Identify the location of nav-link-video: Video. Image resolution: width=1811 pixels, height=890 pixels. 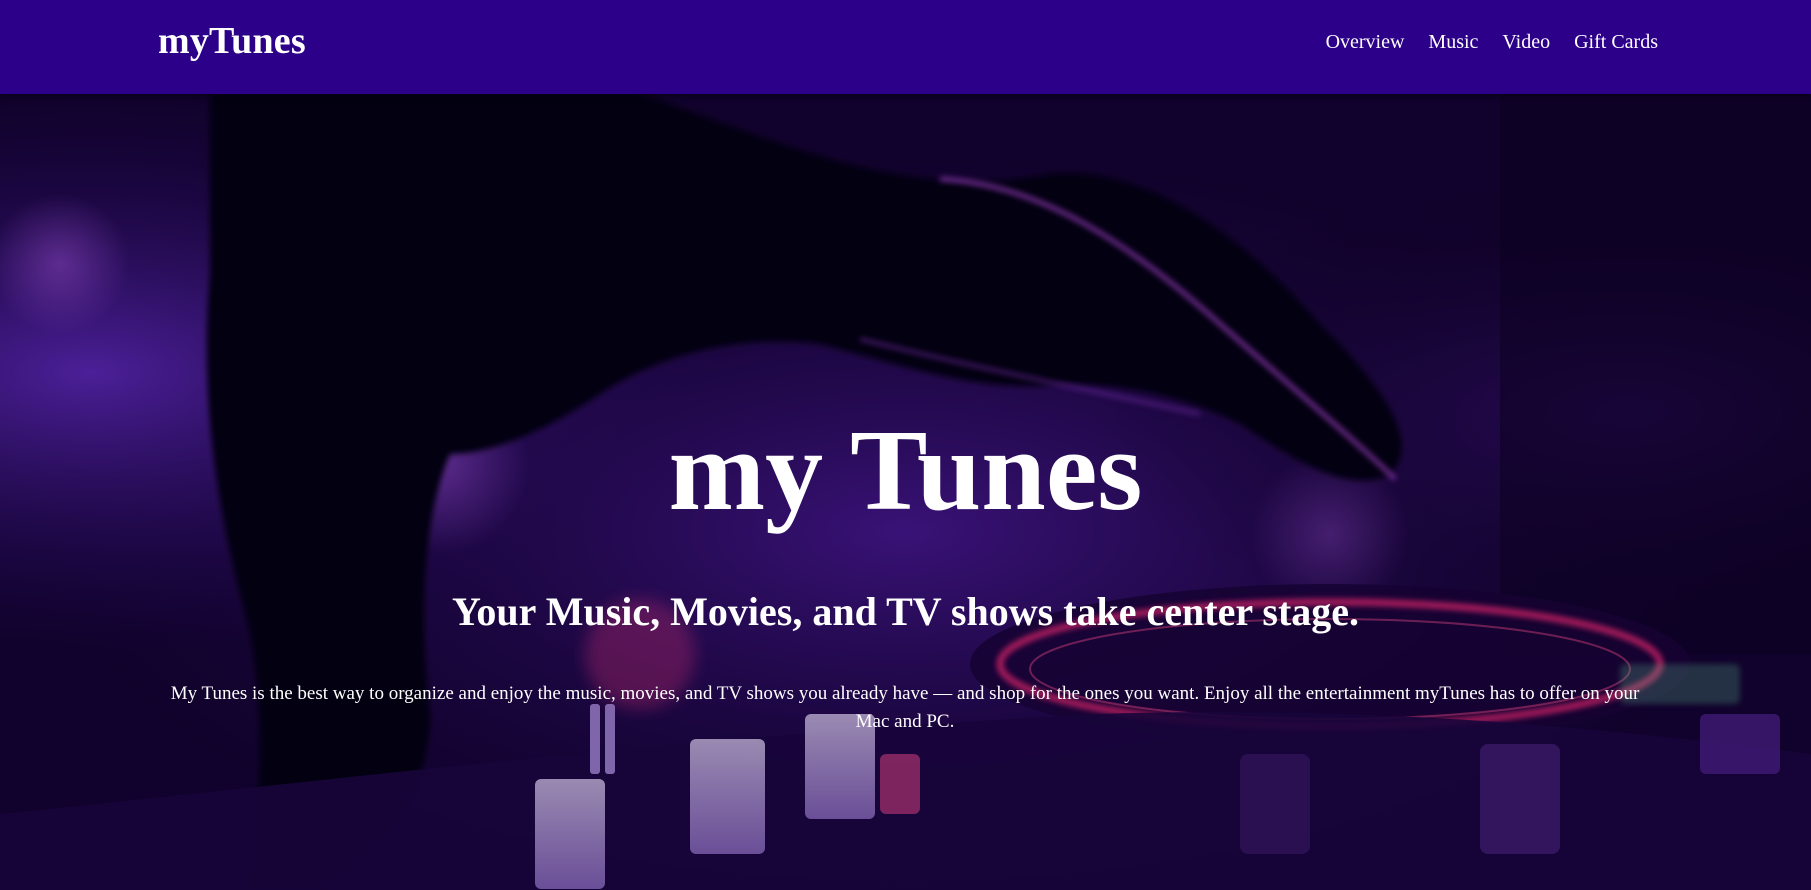
(1526, 42).